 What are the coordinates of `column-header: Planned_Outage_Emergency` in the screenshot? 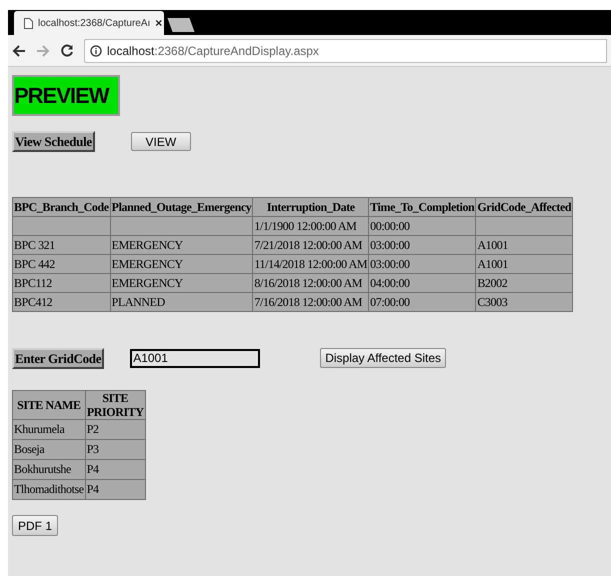 It's located at (181, 207).